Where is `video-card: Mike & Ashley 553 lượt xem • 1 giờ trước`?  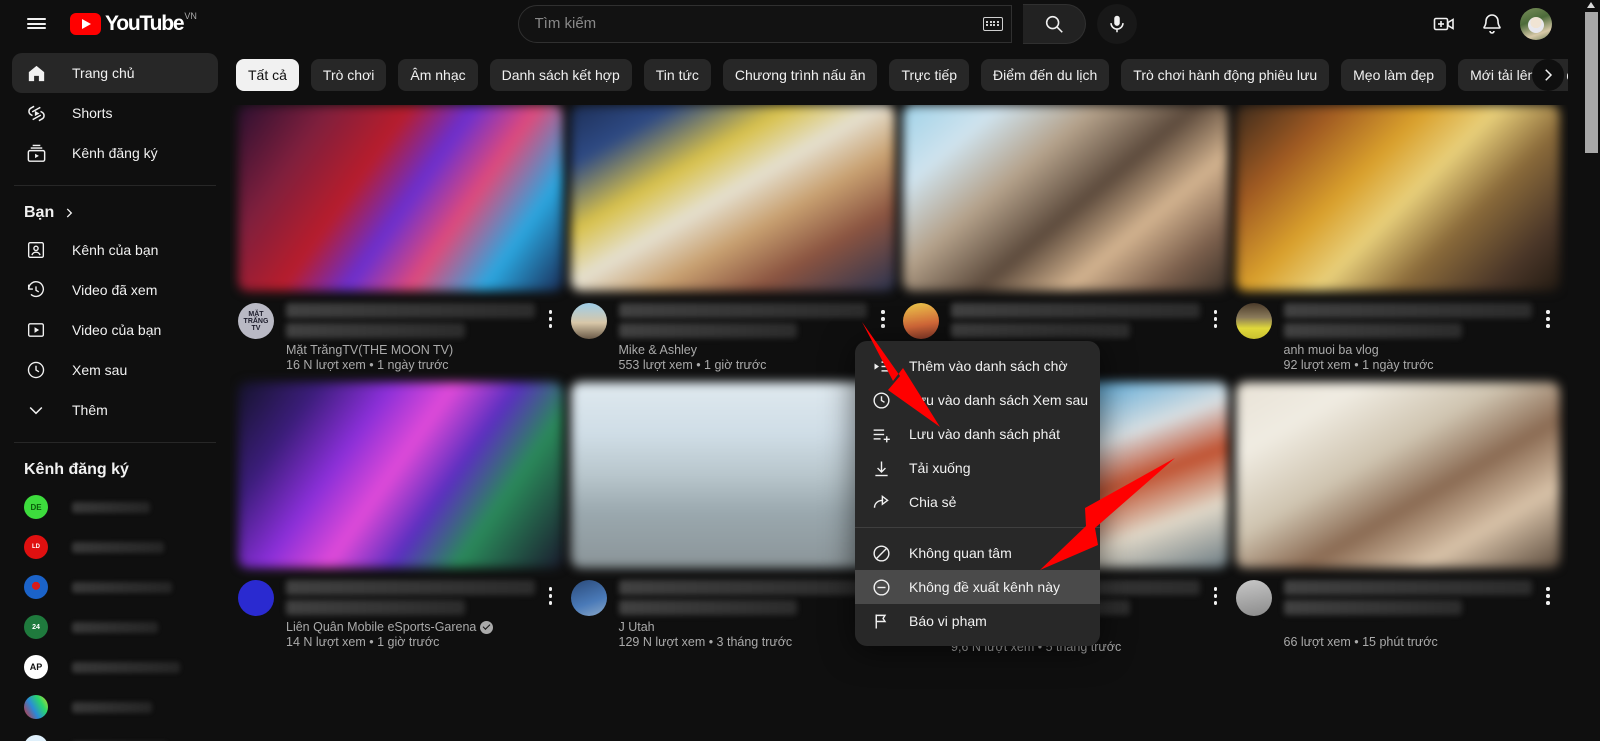
video-card: Mike & Ashley 553 lượt xem • 1 giờ trước is located at coordinates (732, 238).